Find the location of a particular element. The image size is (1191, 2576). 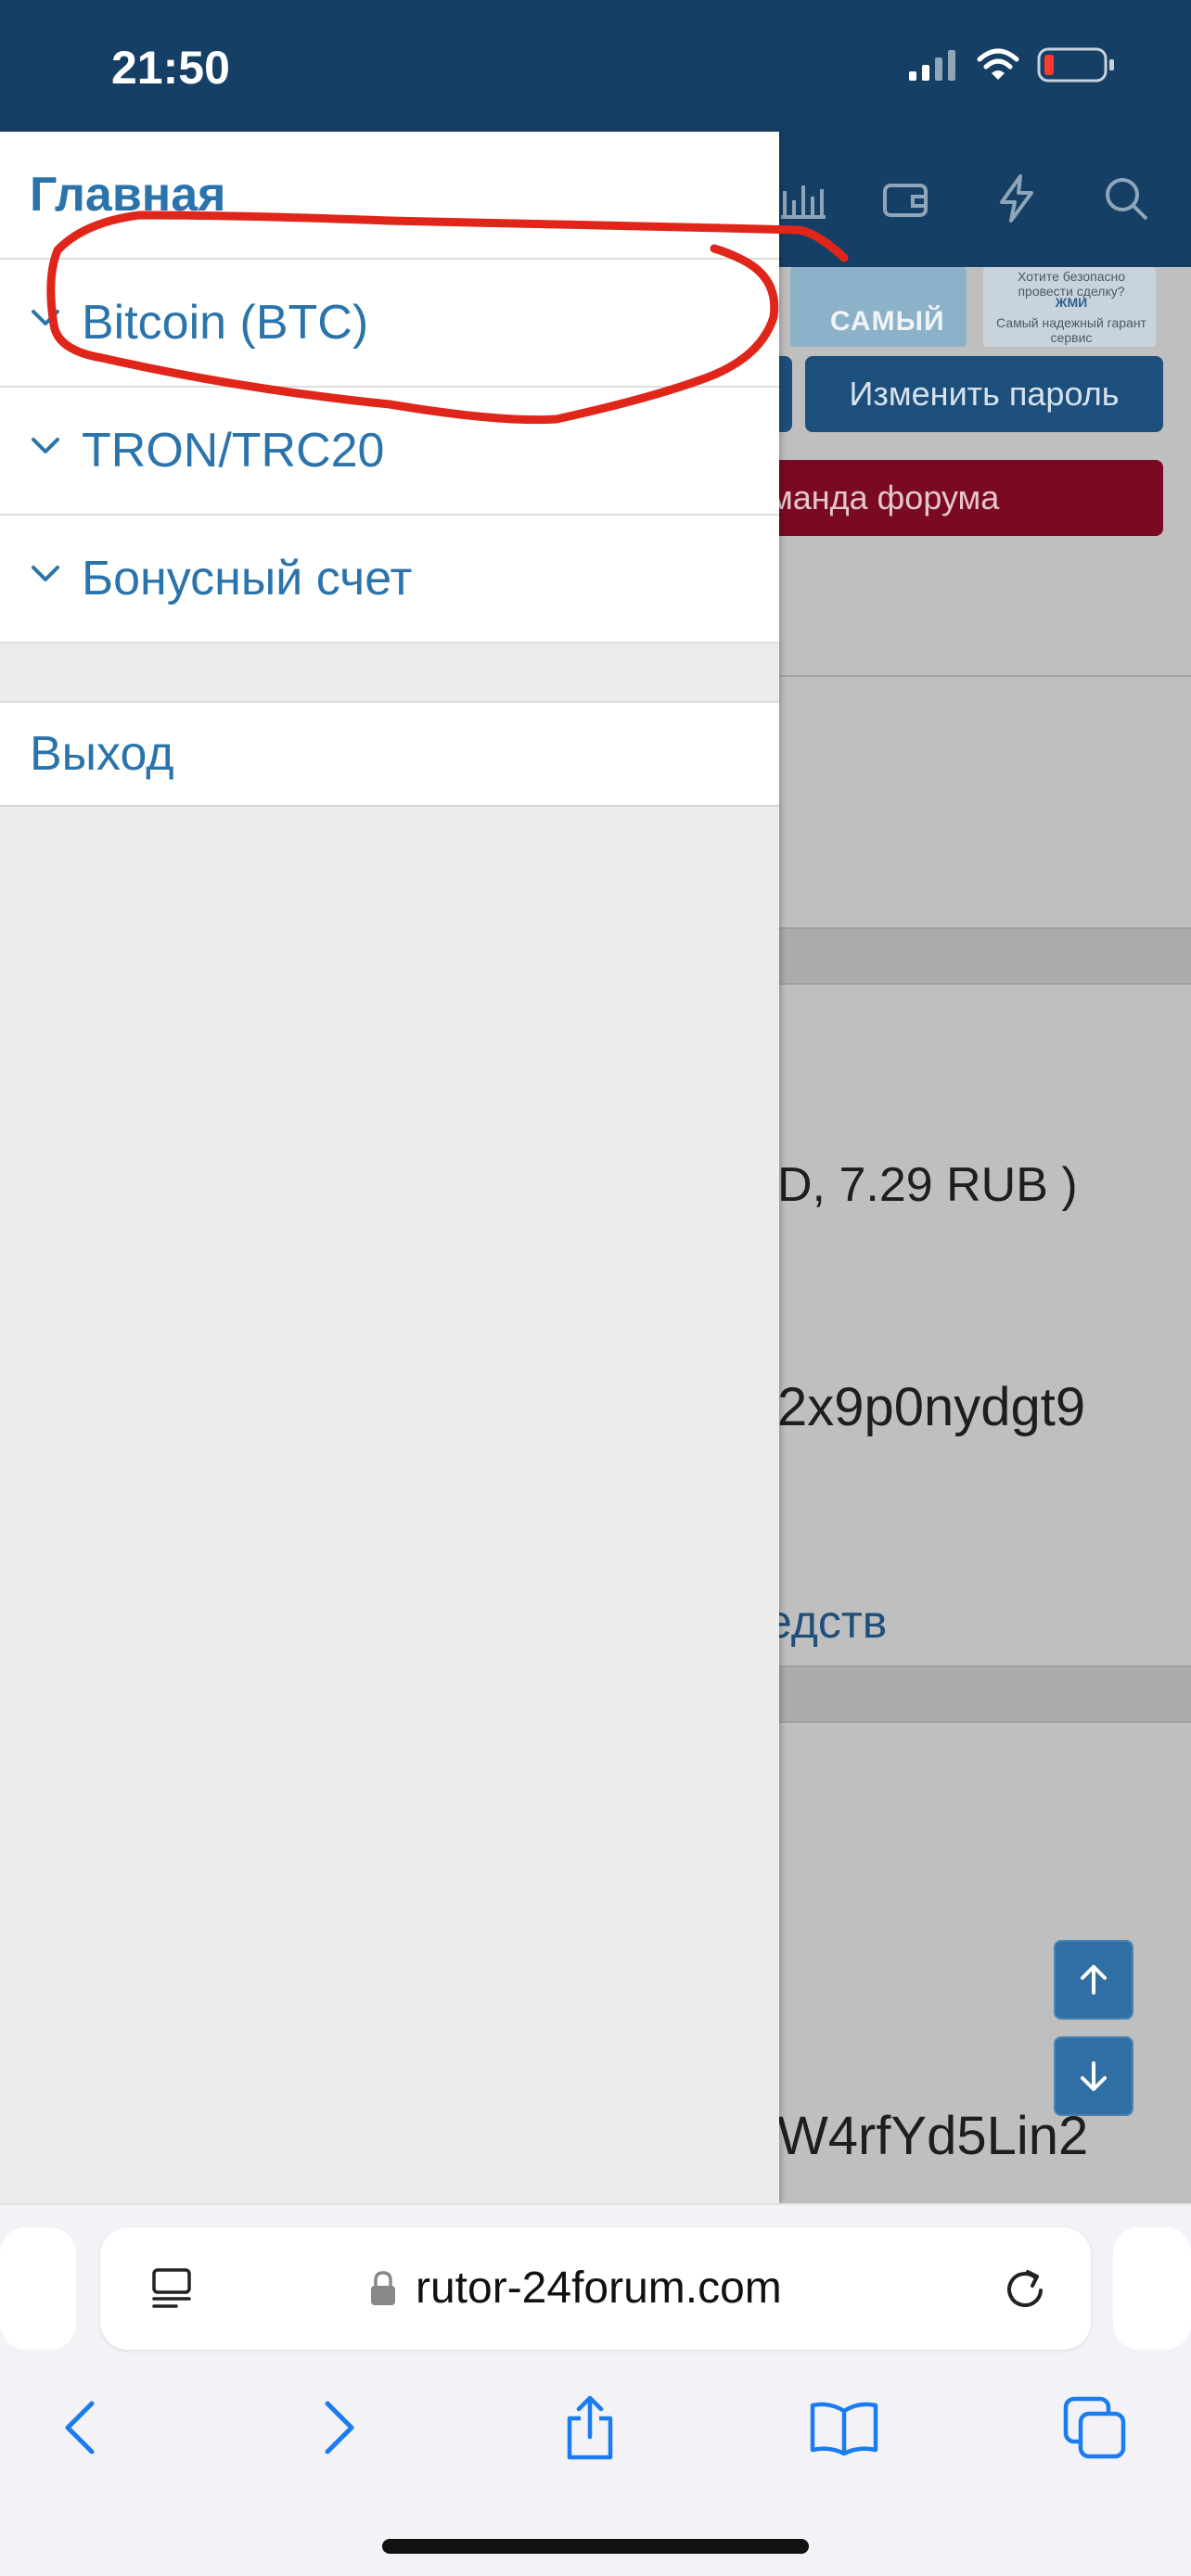

drawer-item-bonus: Бонусный счет is located at coordinates (389, 580).